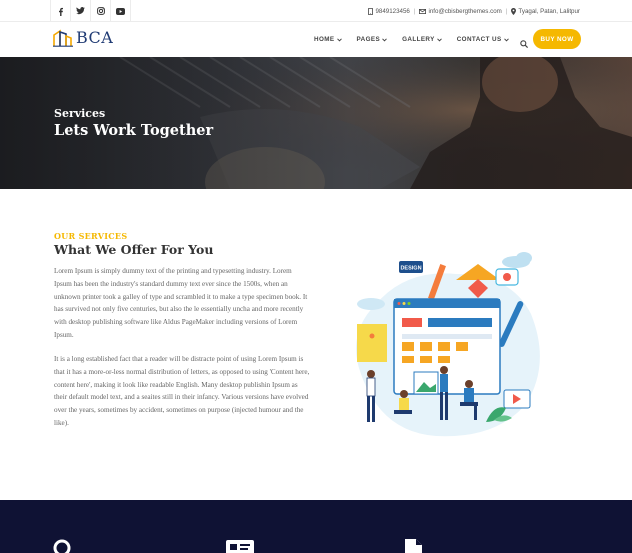 This screenshot has height=553, width=632. Describe the element at coordinates (324, 39) in the screenshot. I see `nav-home-label: HOME` at that location.